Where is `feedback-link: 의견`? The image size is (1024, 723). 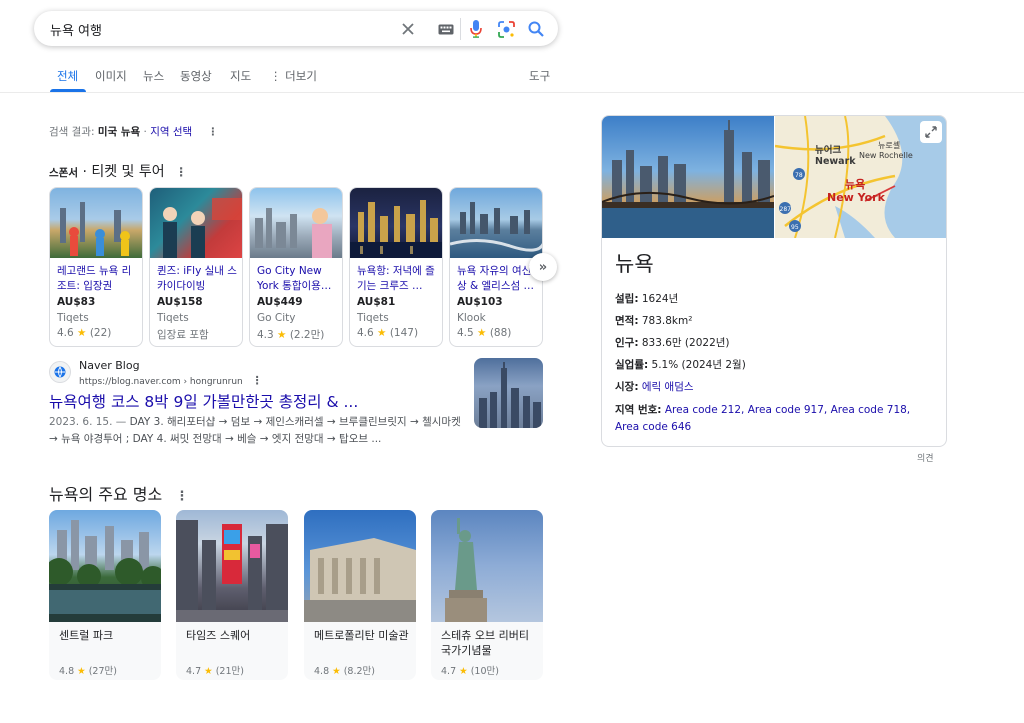
feedback-link: 의견 is located at coordinates (925, 457).